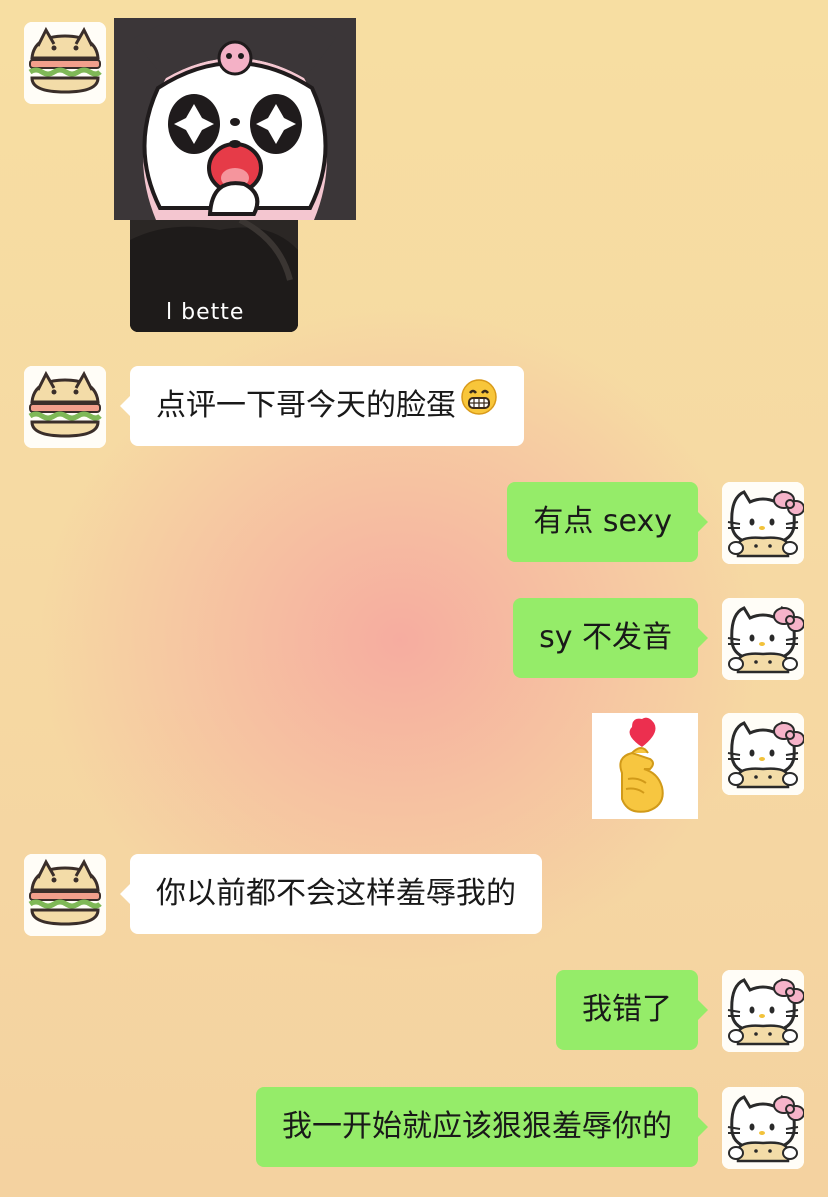 Image resolution: width=828 pixels, height=1197 pixels. I want to click on message-bubble-outgoing: 我错了, so click(632, 1010).